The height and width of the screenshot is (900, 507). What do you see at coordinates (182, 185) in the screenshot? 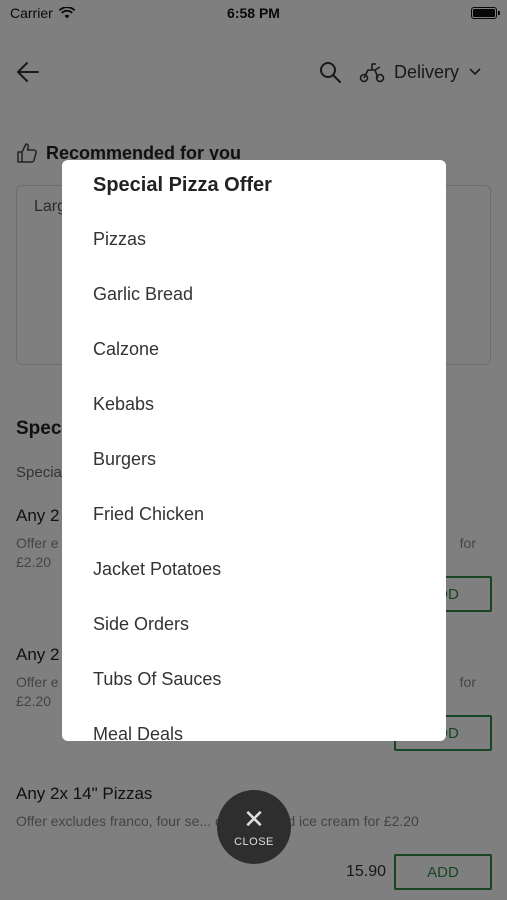
I see `modal-title: Special Pizza Offer` at bounding box center [182, 185].